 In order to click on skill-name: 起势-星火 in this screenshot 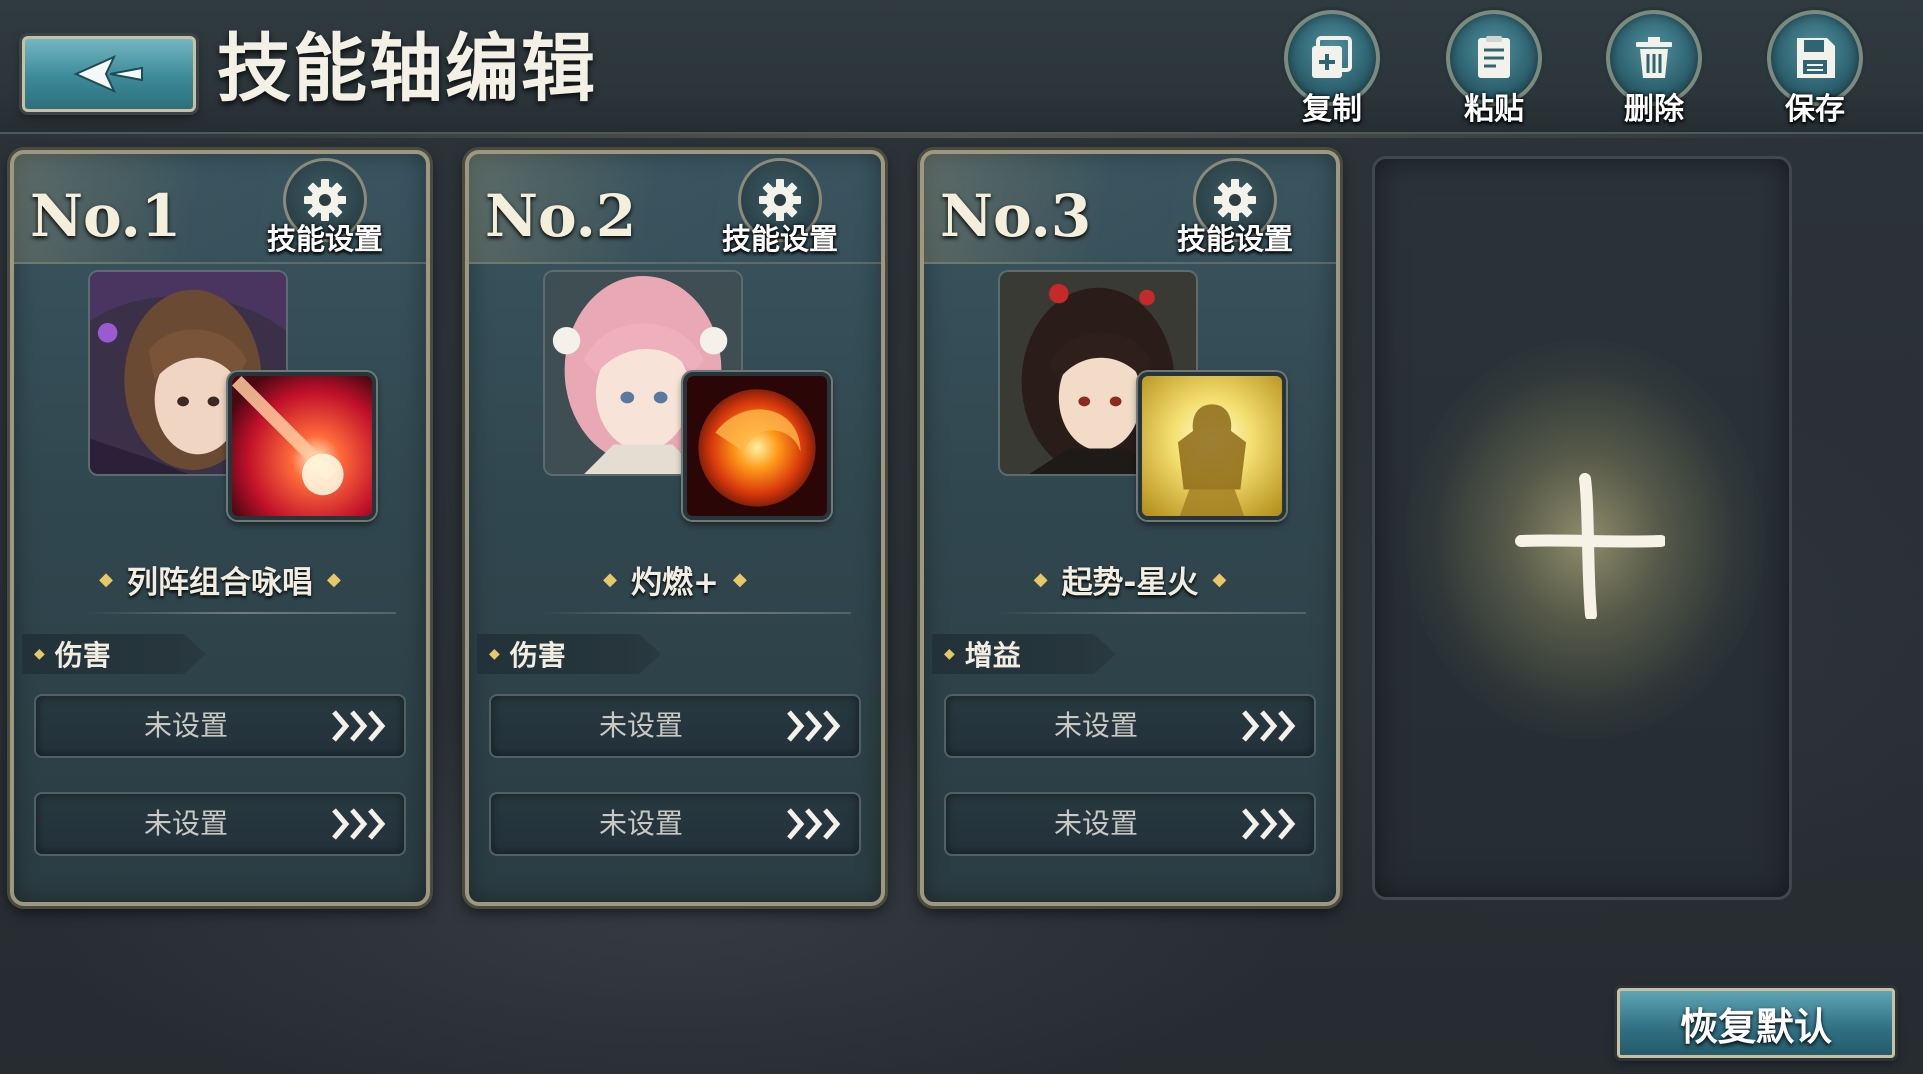, I will do `click(1130, 582)`.